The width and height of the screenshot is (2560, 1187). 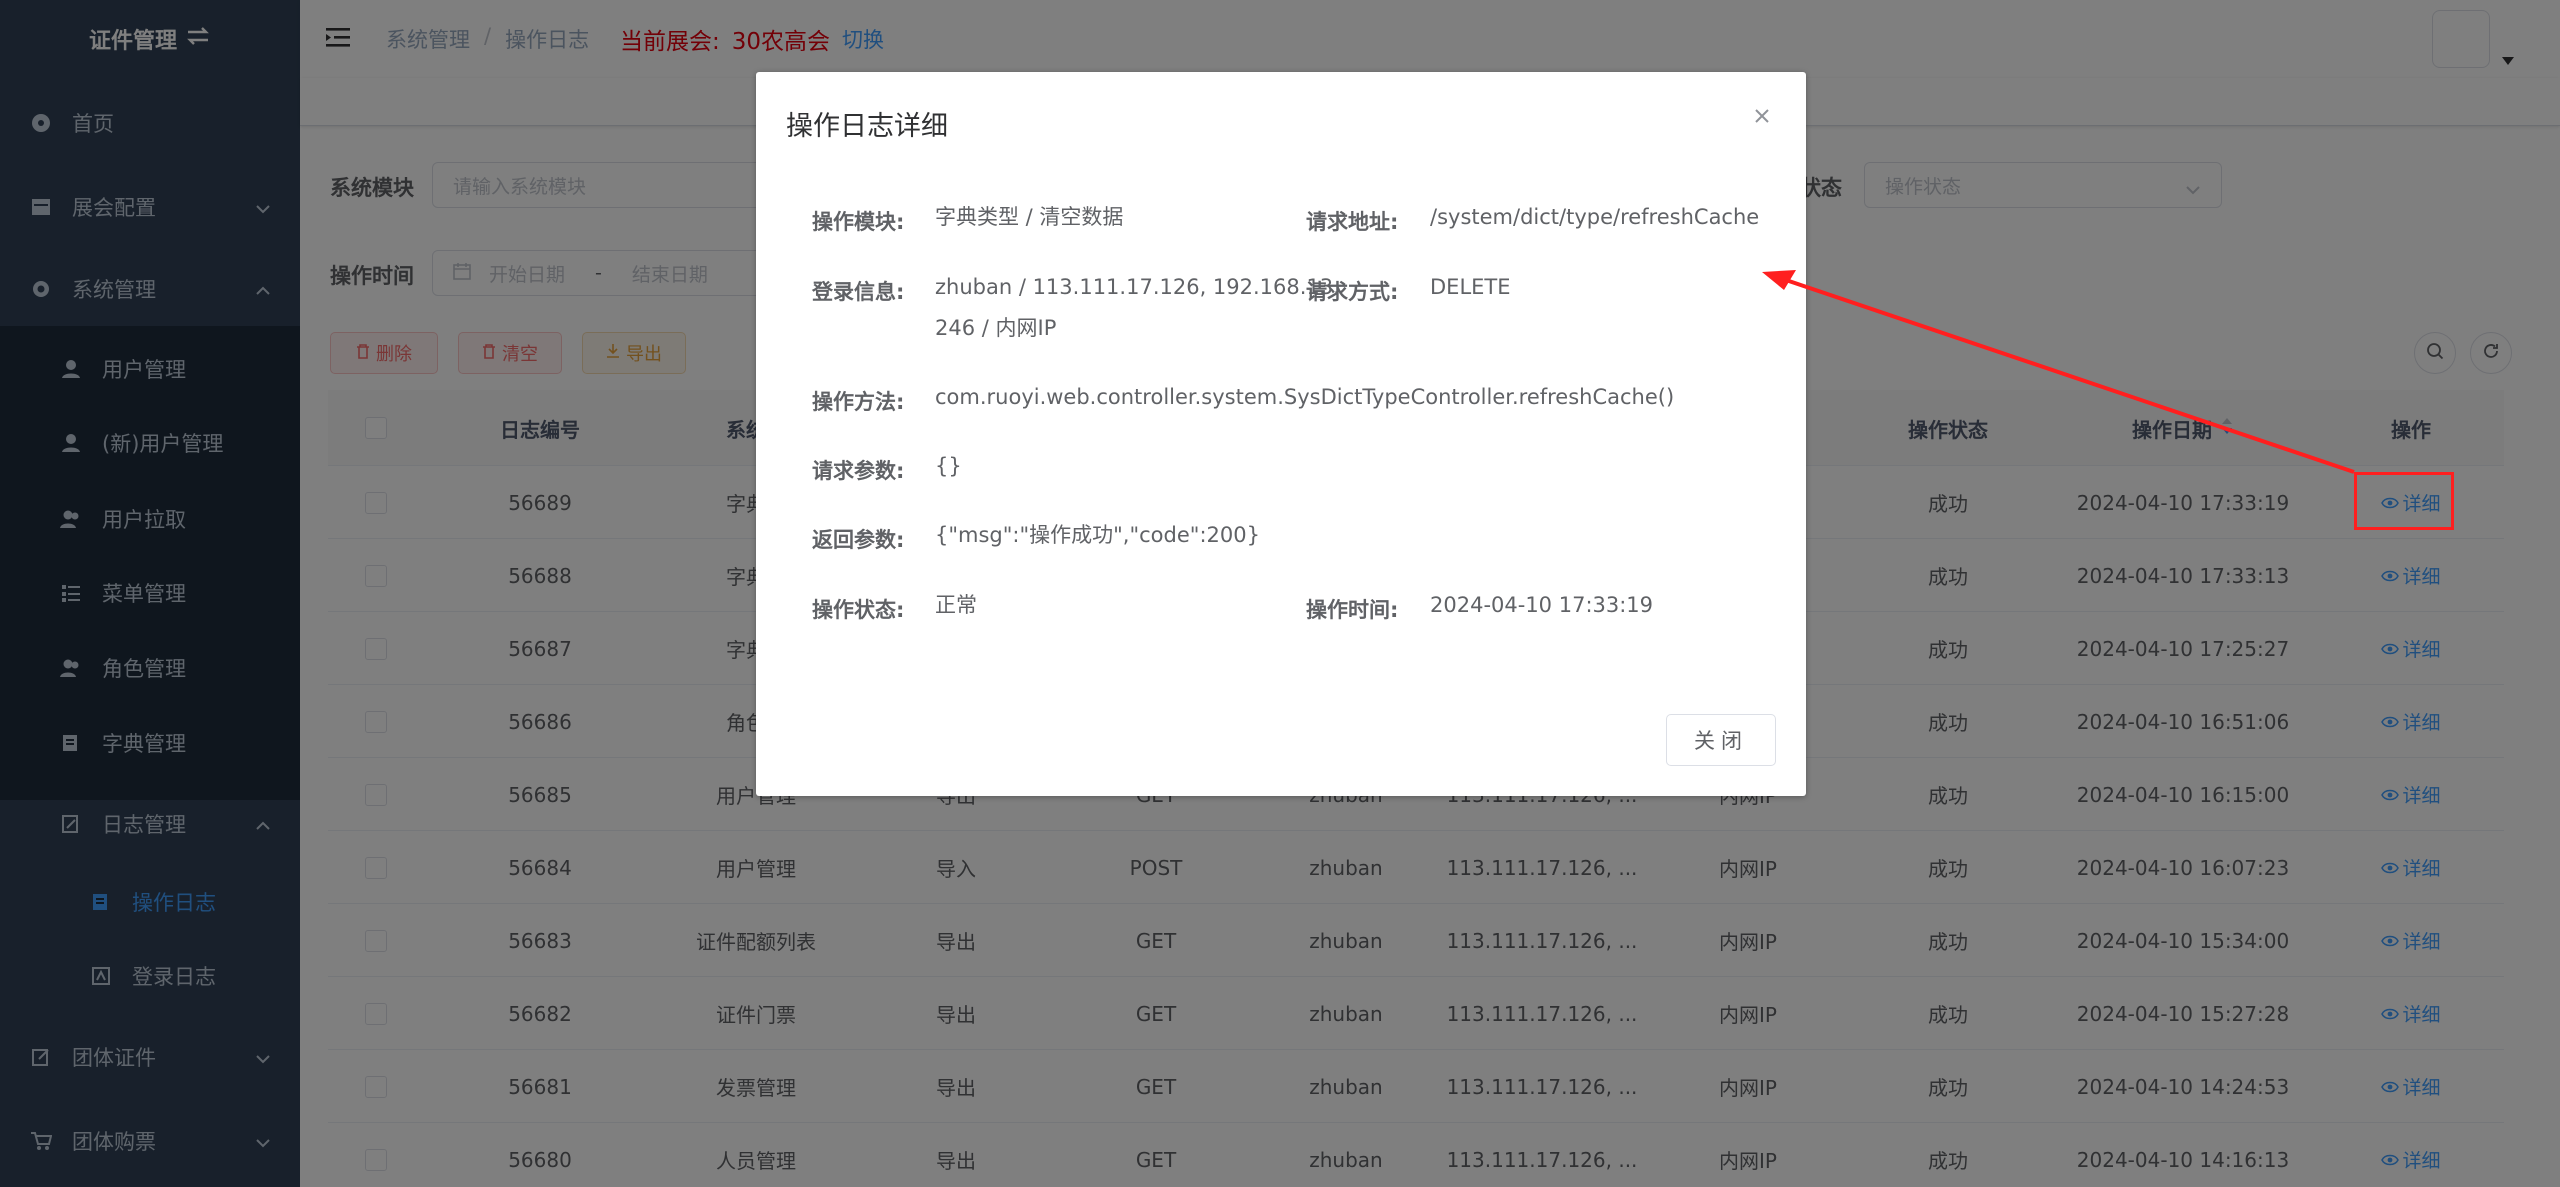 I want to click on time-label: 操作时间:, so click(x=1352, y=610).